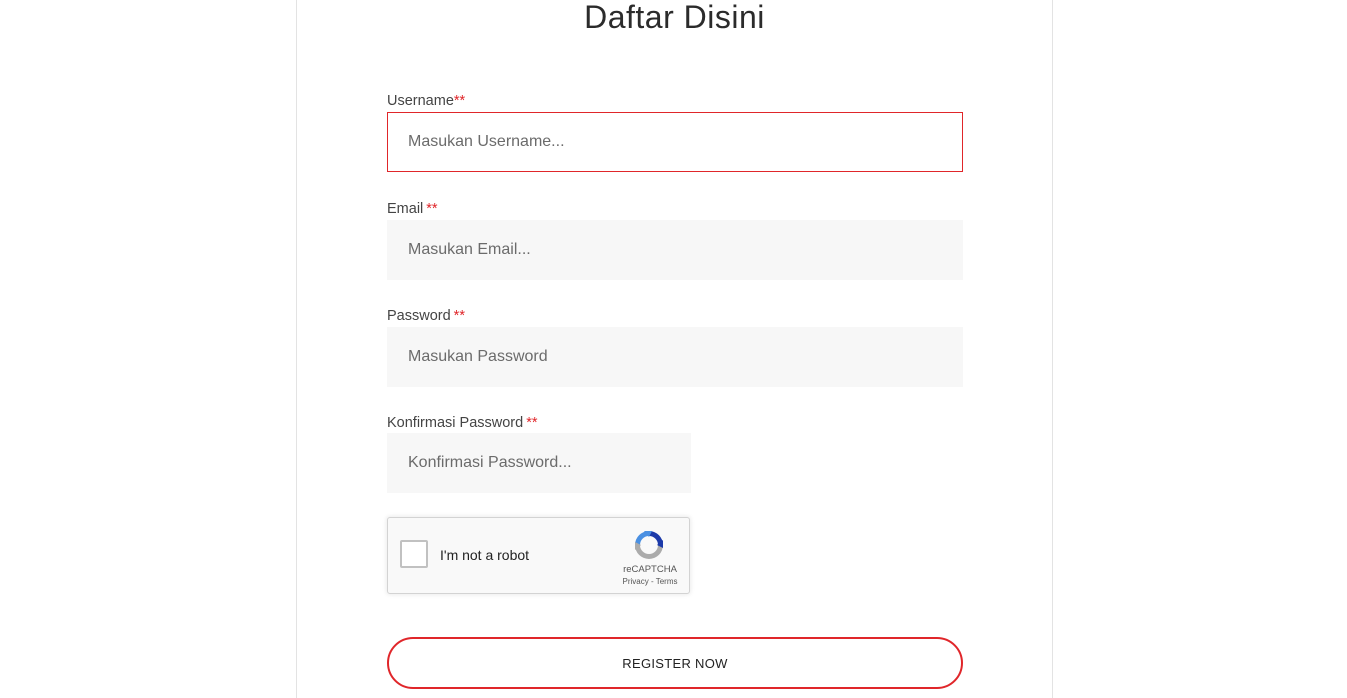 This screenshot has height=698, width=1347. What do you see at coordinates (650, 569) in the screenshot?
I see `recaptcha-brand: reCAPTCHA` at bounding box center [650, 569].